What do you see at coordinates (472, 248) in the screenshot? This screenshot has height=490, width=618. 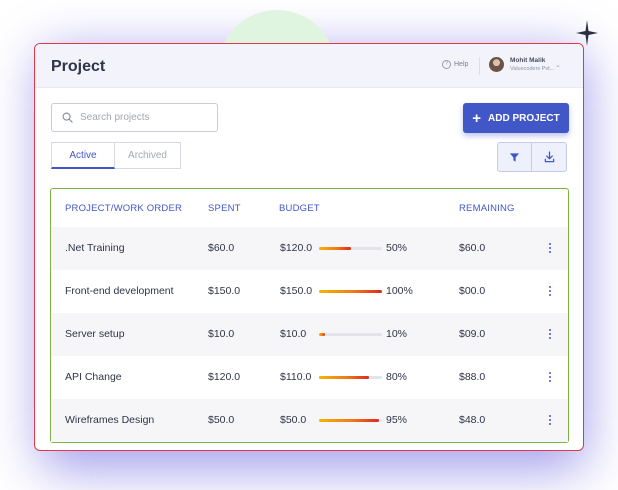 I see `remaining-value: $60.0` at bounding box center [472, 248].